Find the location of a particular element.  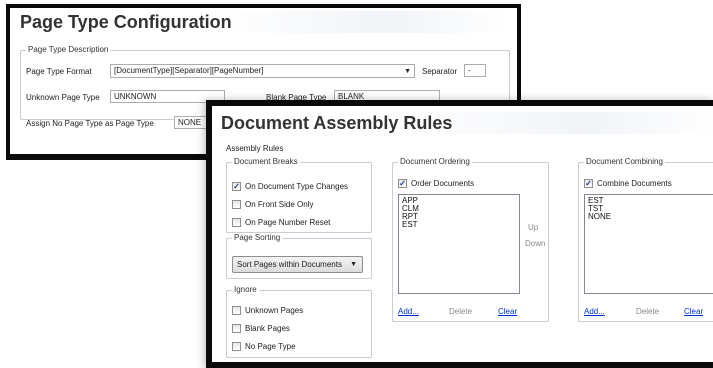

page-type-format-label: Page Type Format is located at coordinates (59, 71).